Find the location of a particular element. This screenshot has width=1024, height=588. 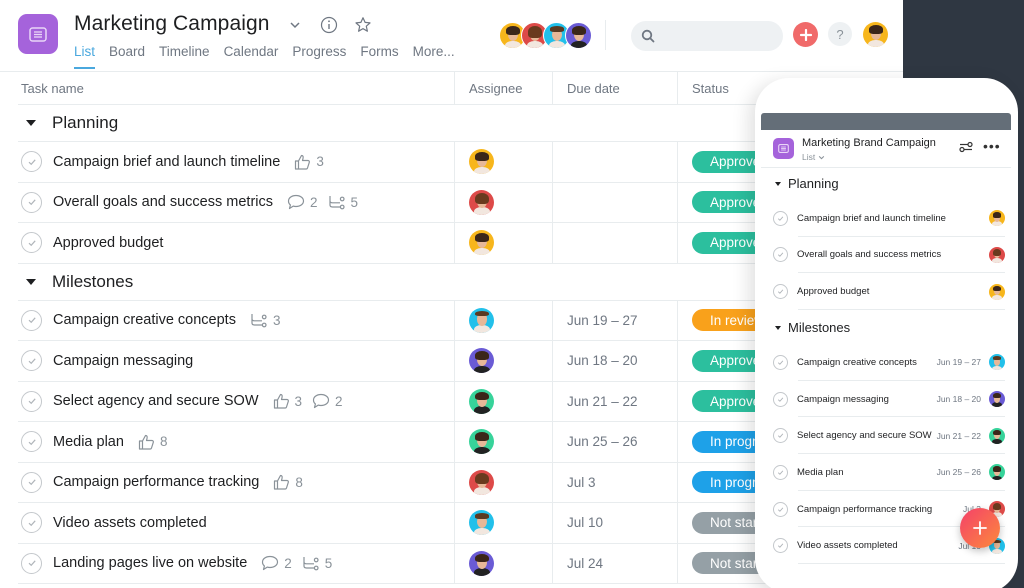

mobile-task-row: Approved budget is located at coordinates (889, 291).